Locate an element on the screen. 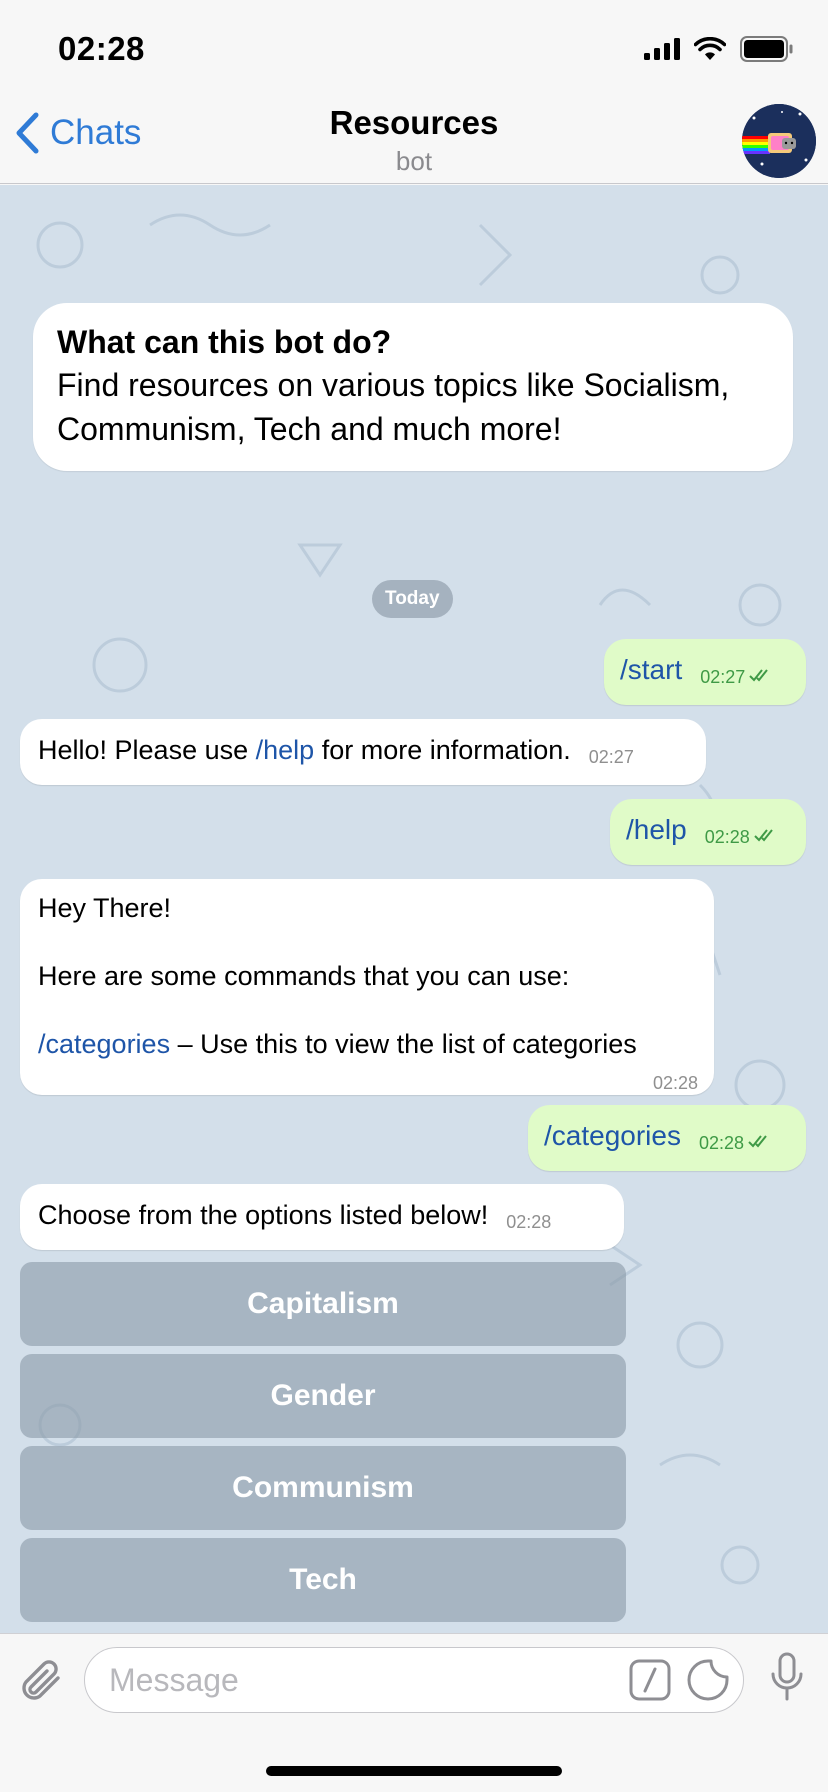 This screenshot has width=828, height=1792. message-input: Message is located at coordinates (414, 1680).